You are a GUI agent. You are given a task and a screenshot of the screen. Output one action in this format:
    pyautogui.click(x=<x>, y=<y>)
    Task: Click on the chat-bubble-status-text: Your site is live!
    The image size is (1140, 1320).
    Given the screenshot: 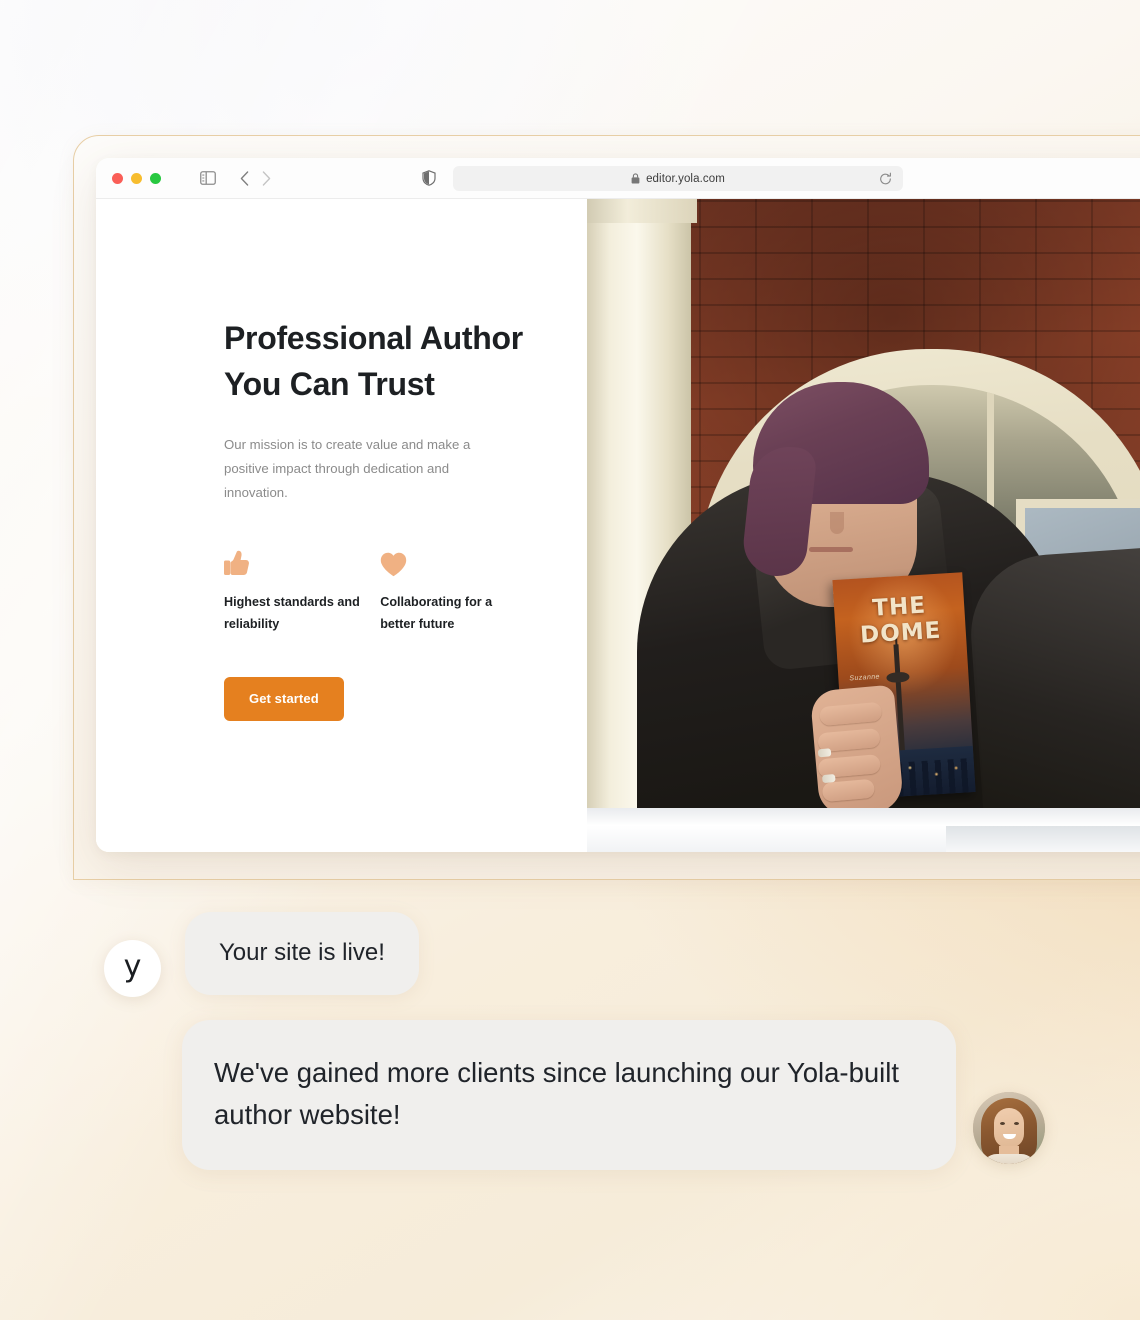 What is the action you would take?
    pyautogui.click(x=302, y=952)
    